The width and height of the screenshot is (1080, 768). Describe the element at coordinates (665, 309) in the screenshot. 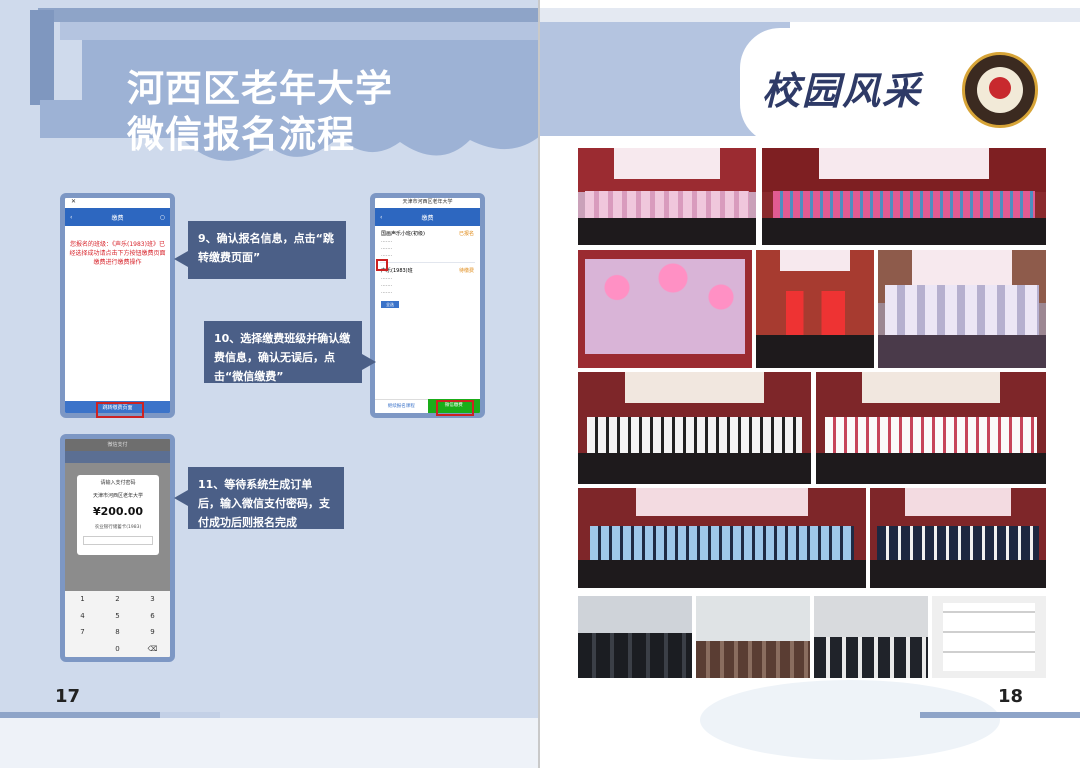

I see `photo-flower-dance` at that location.